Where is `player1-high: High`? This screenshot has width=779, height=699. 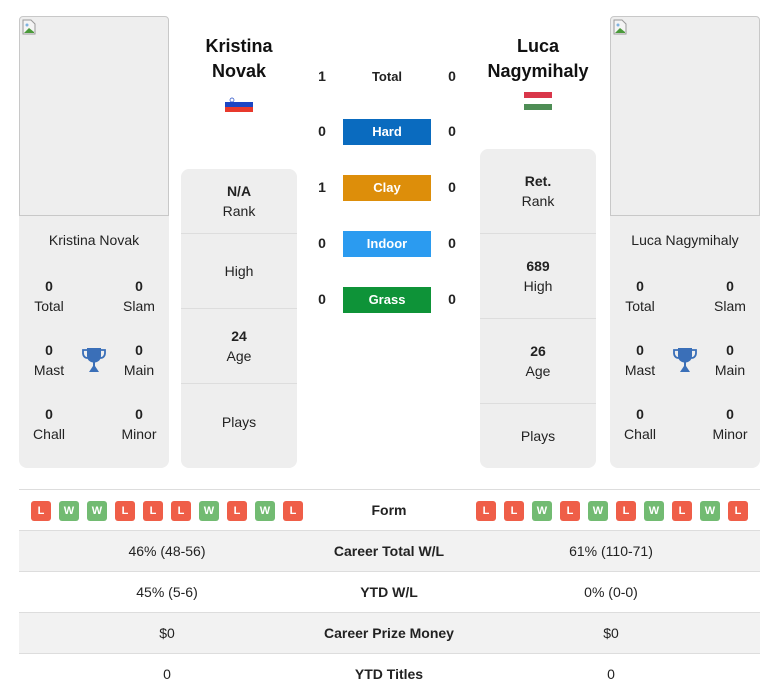
player1-high: High is located at coordinates (239, 271).